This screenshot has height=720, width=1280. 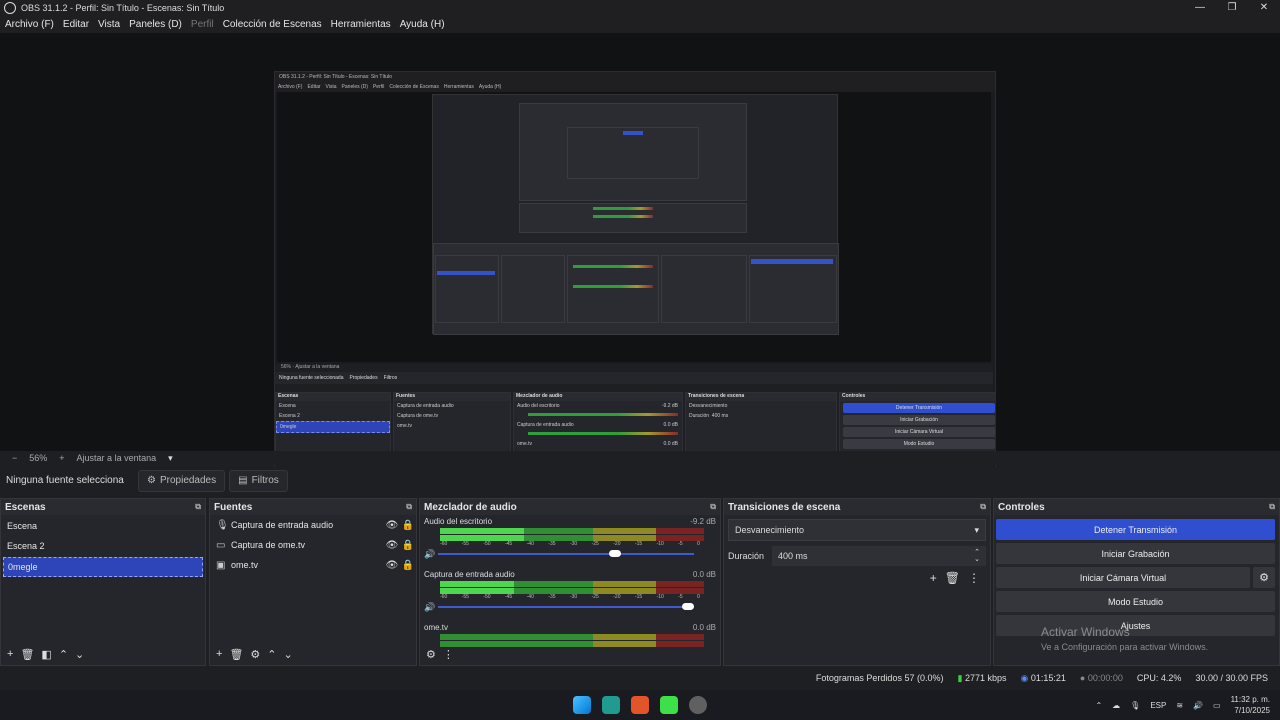 I want to click on source-item: ▭ Captura de ome.tv 👁 🔒, so click(x=313, y=545).